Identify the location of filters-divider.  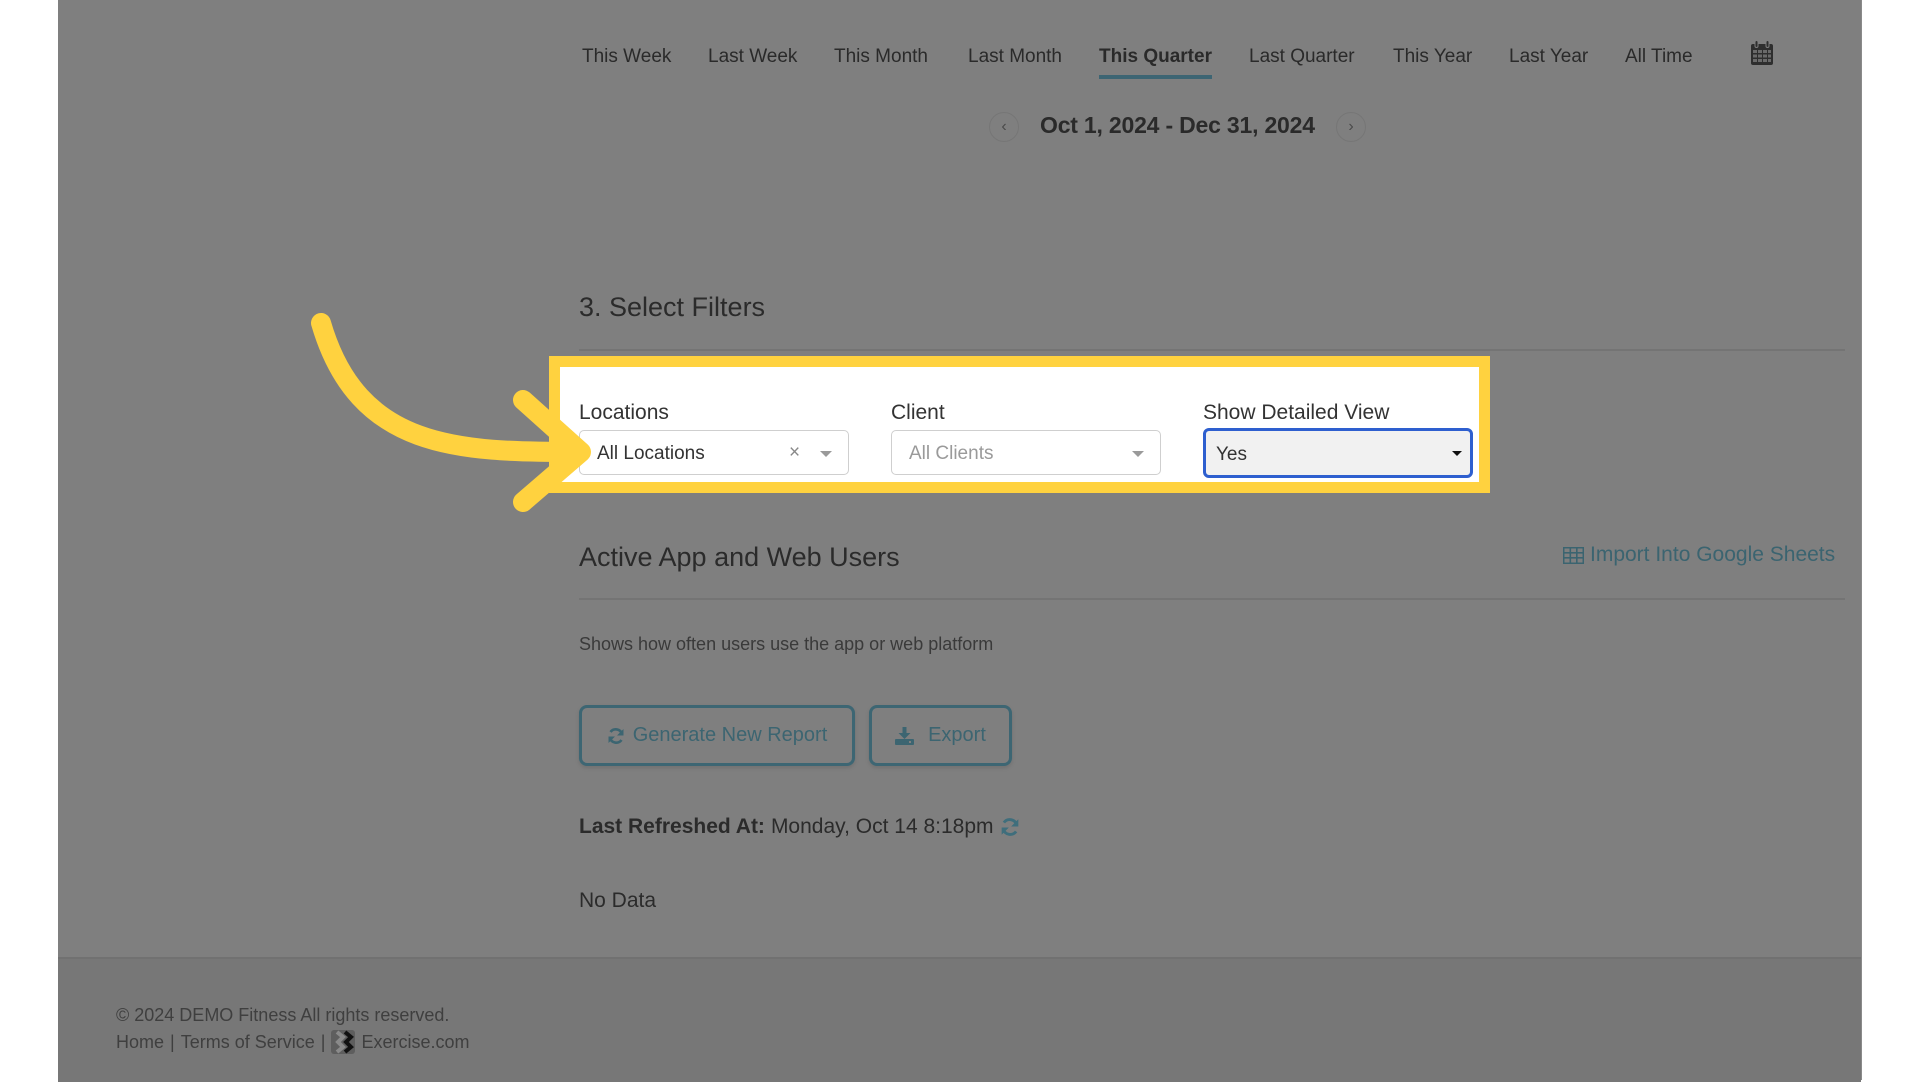
(1212, 350).